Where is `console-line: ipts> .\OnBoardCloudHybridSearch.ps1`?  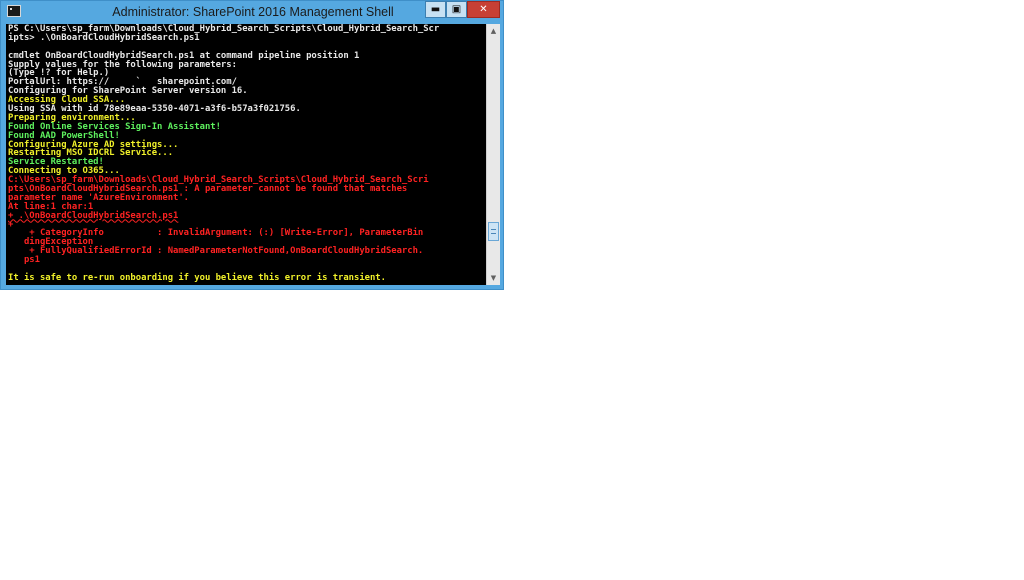
console-line: ipts> .\OnBoardCloudHybridSearch.ps1 is located at coordinates (223, 37).